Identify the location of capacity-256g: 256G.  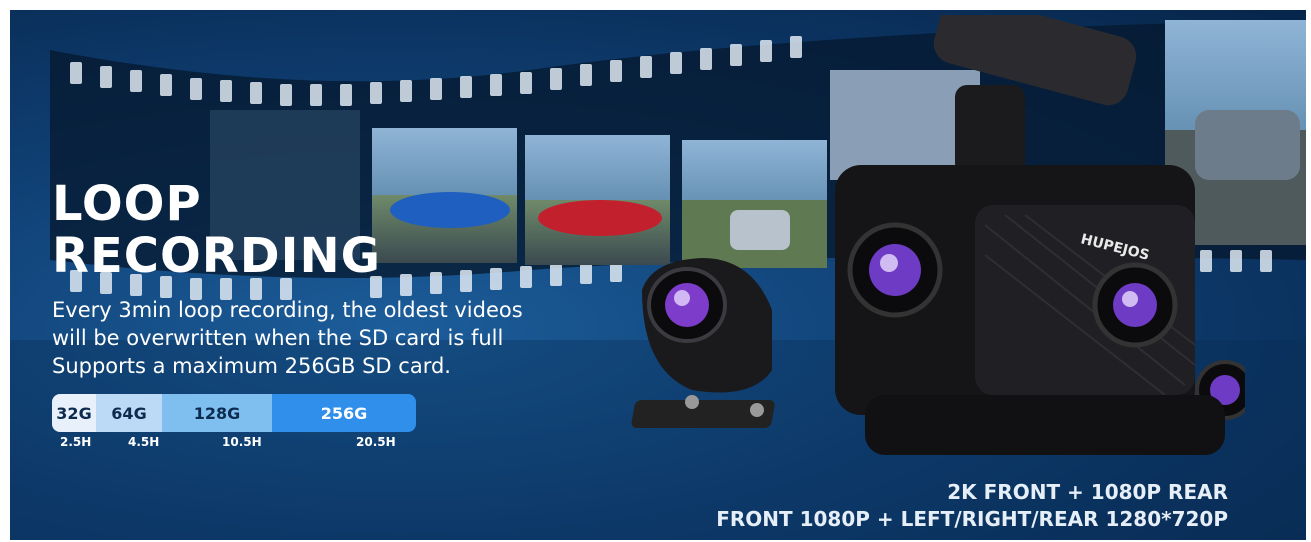
(344, 413).